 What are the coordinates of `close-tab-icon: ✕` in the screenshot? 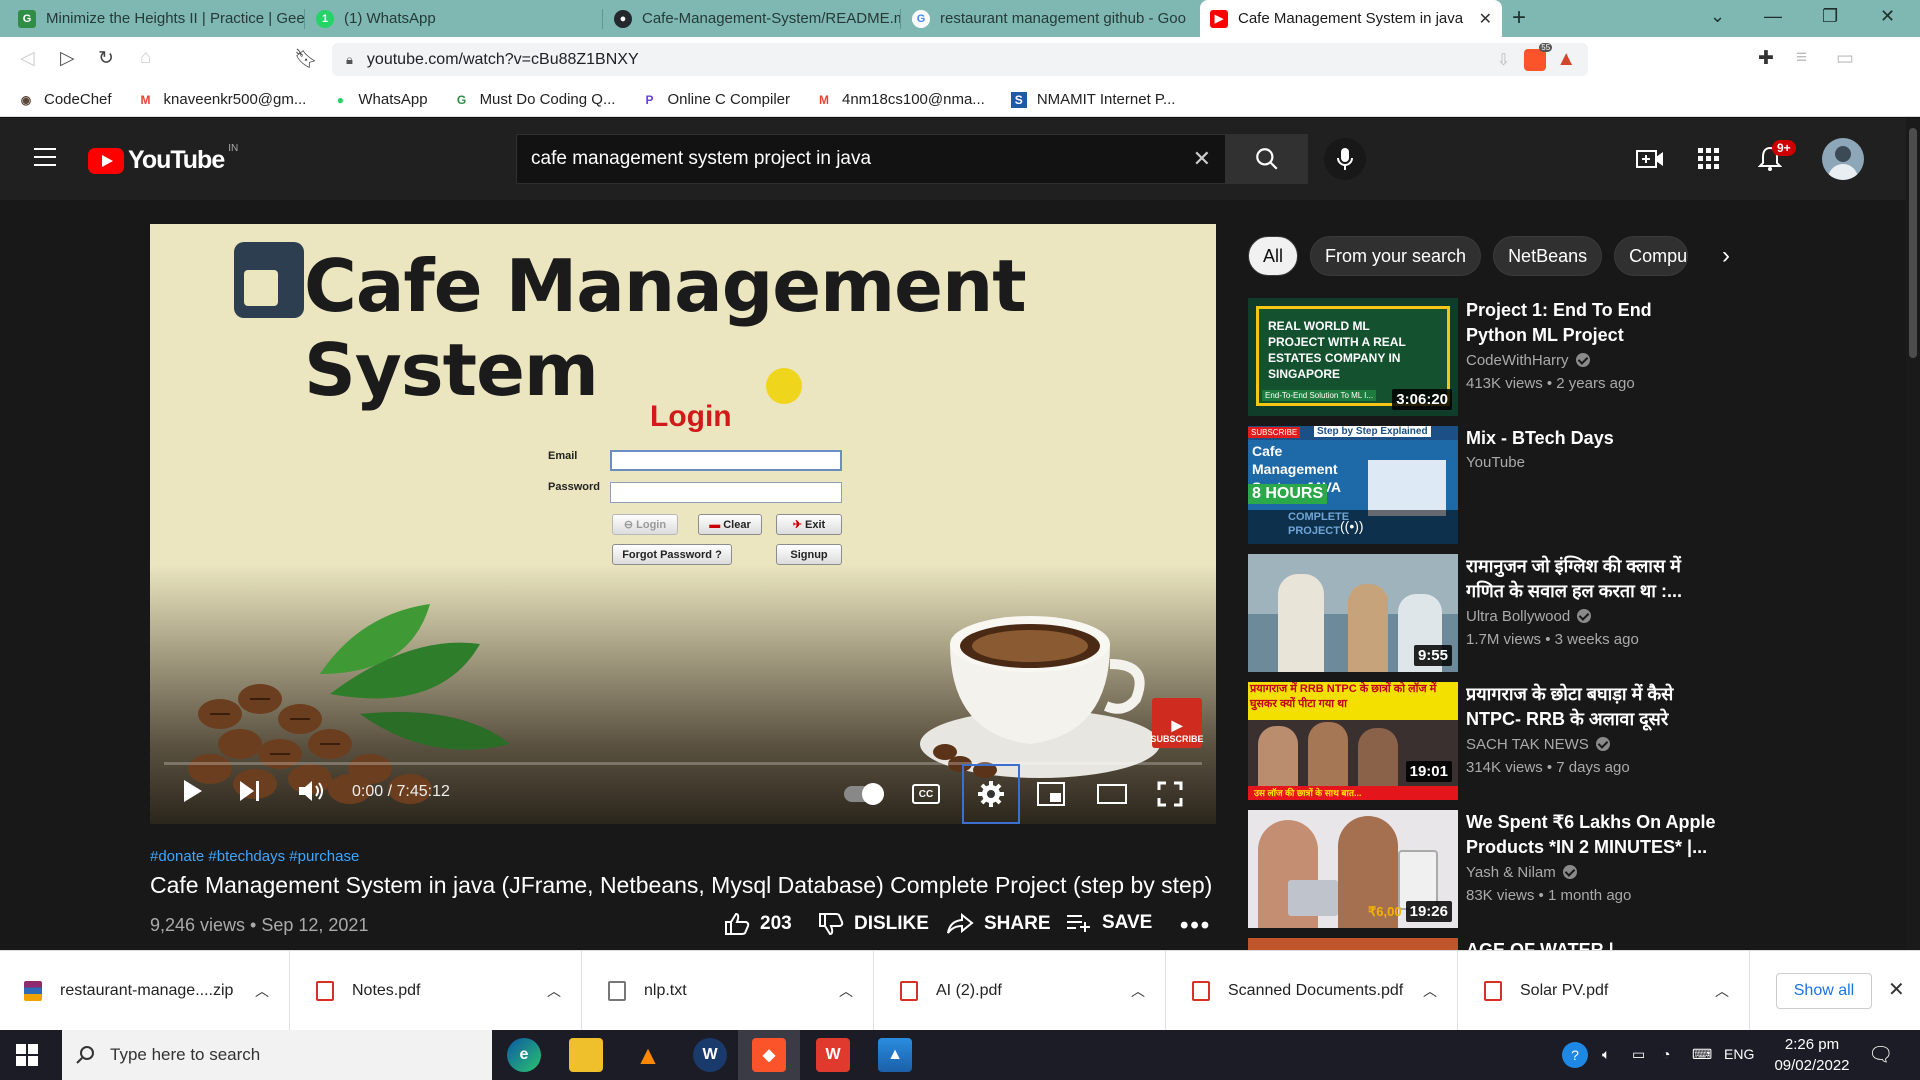 It's located at (1481, 19).